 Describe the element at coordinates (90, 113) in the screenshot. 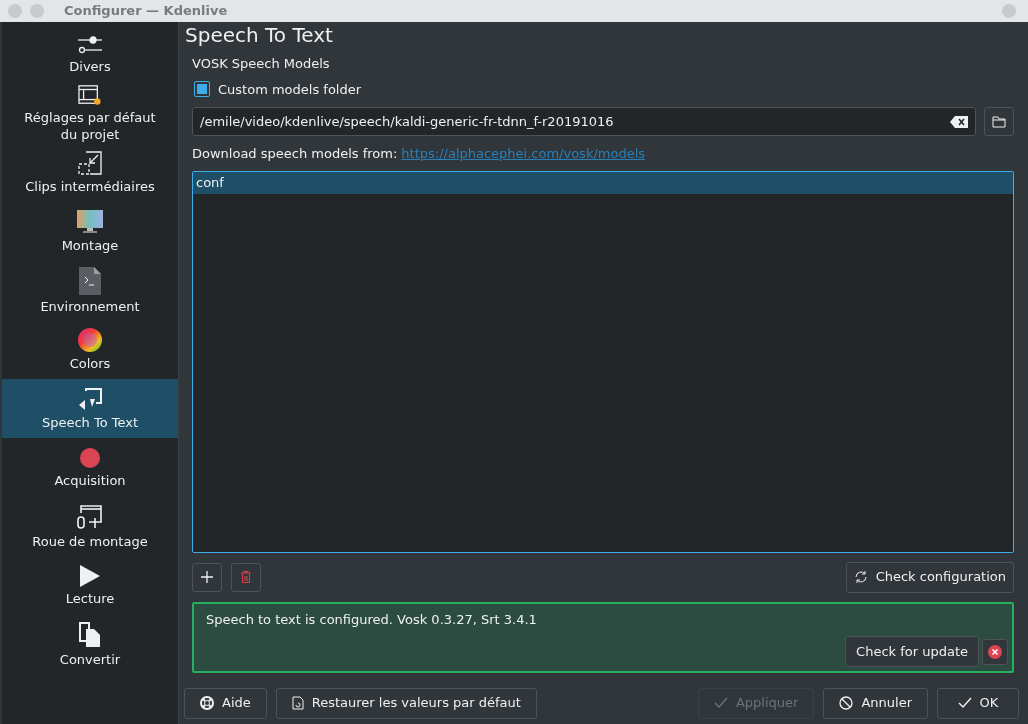

I see `sidebar-item: Réglages par défaut du projet` at that location.